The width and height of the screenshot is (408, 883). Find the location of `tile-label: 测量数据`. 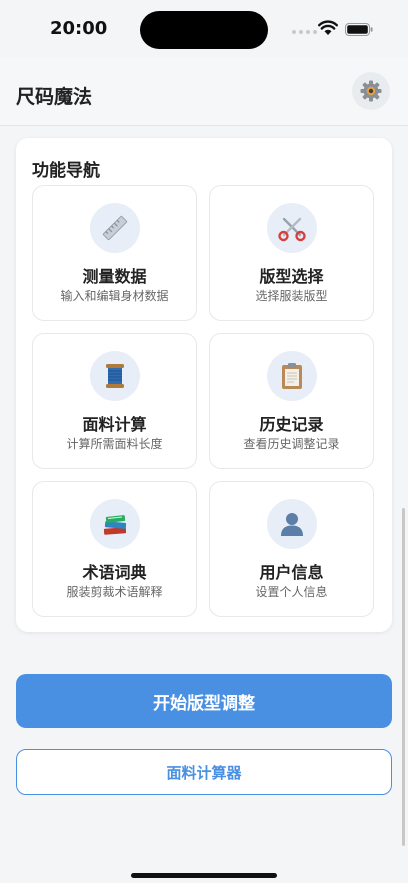

tile-label: 测量数据 is located at coordinates (114, 276).